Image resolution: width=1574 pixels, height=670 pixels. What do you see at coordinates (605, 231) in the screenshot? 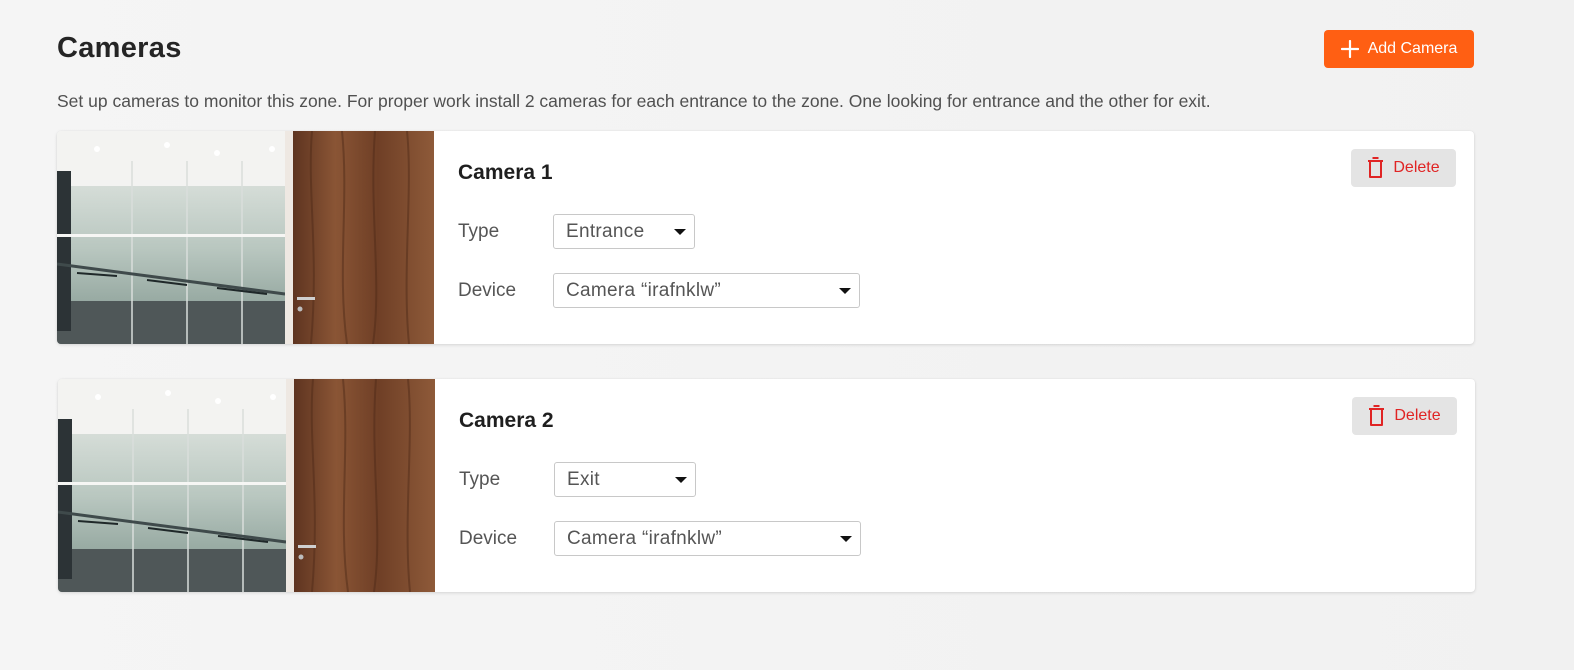
I see `type-select-value: Entrance` at bounding box center [605, 231].